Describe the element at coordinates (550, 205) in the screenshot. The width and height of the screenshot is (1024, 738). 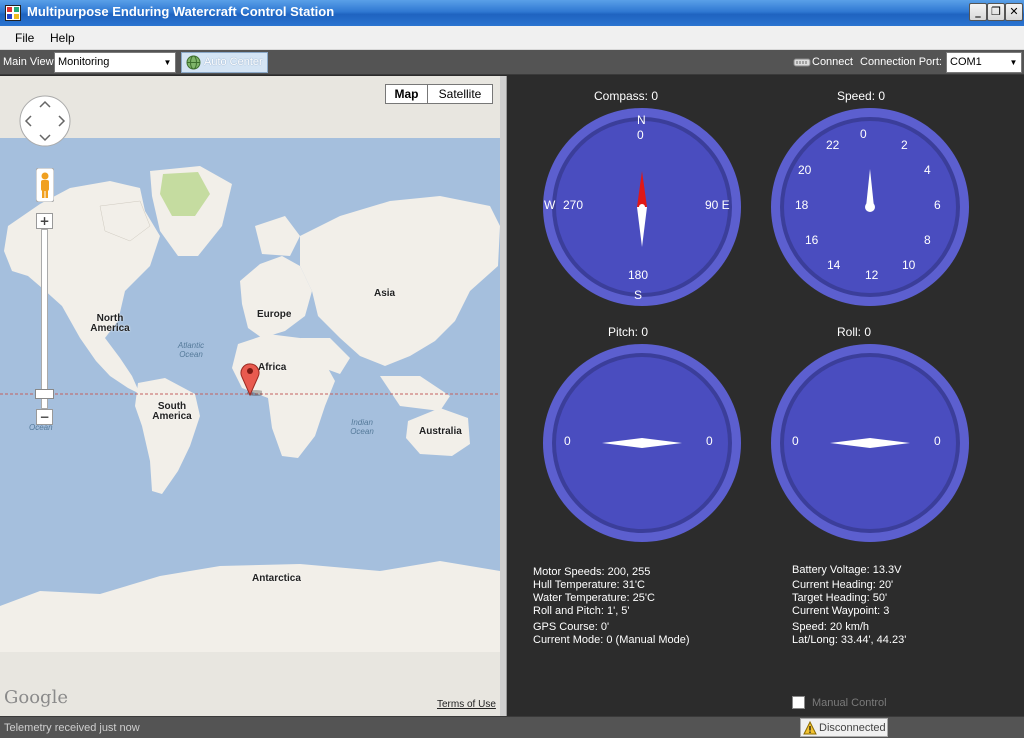
I see `compass-w-label: W` at that location.